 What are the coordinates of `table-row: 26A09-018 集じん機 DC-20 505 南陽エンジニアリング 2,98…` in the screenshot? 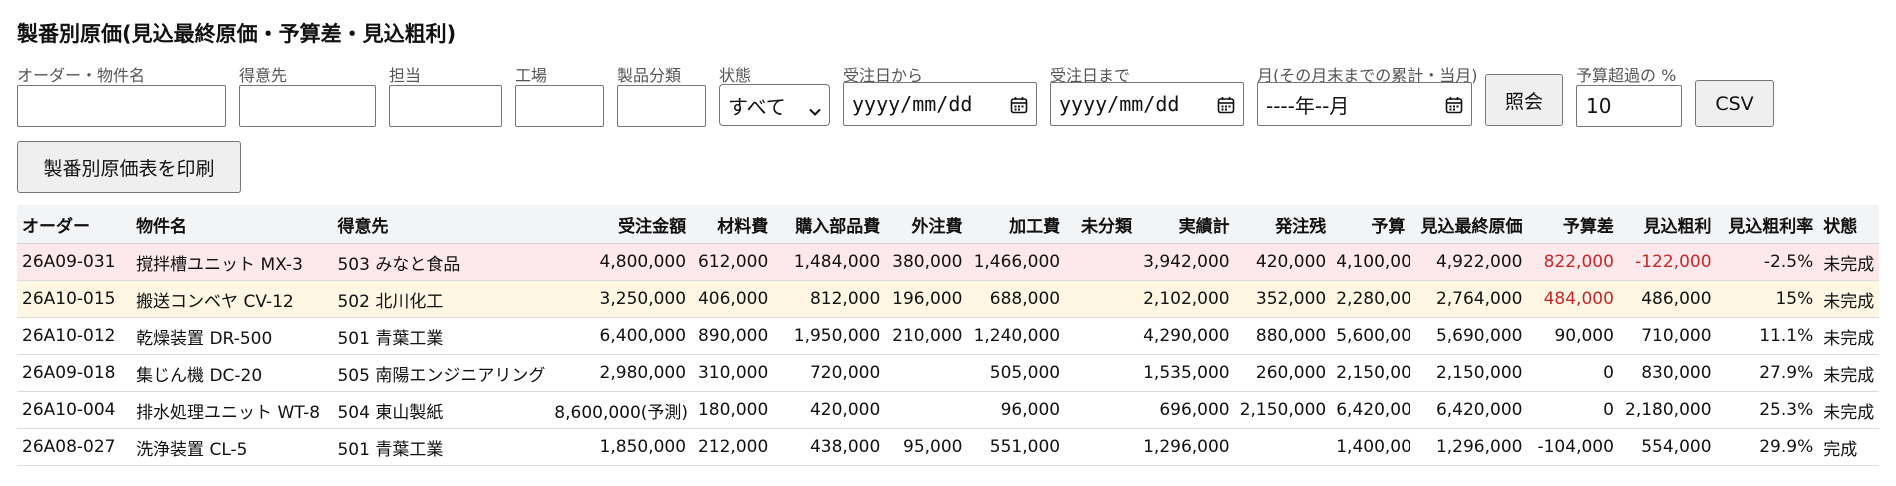 It's located at (948, 373).